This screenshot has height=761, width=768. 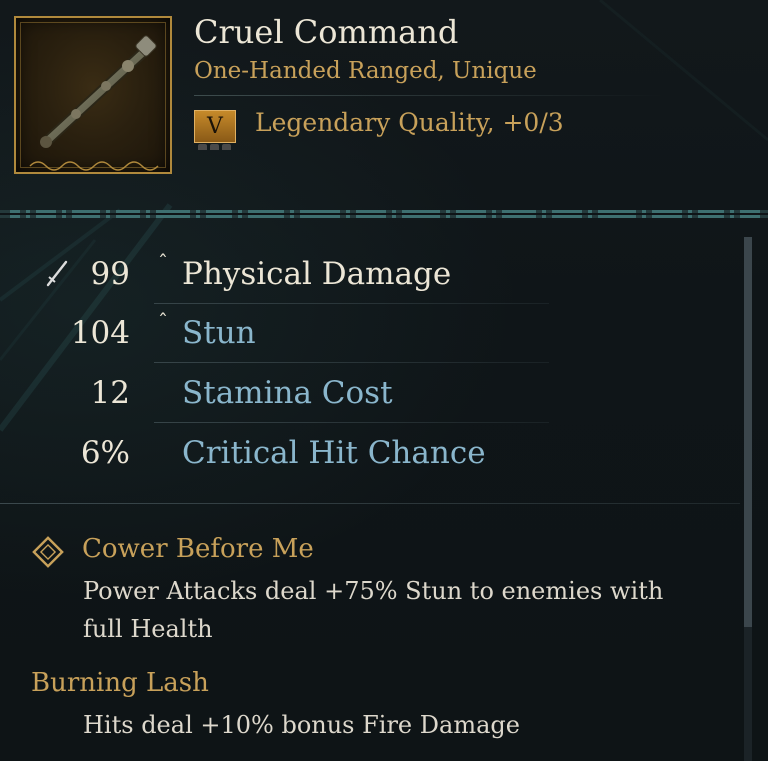 What do you see at coordinates (57, 273) in the screenshot?
I see `sword-icon` at bounding box center [57, 273].